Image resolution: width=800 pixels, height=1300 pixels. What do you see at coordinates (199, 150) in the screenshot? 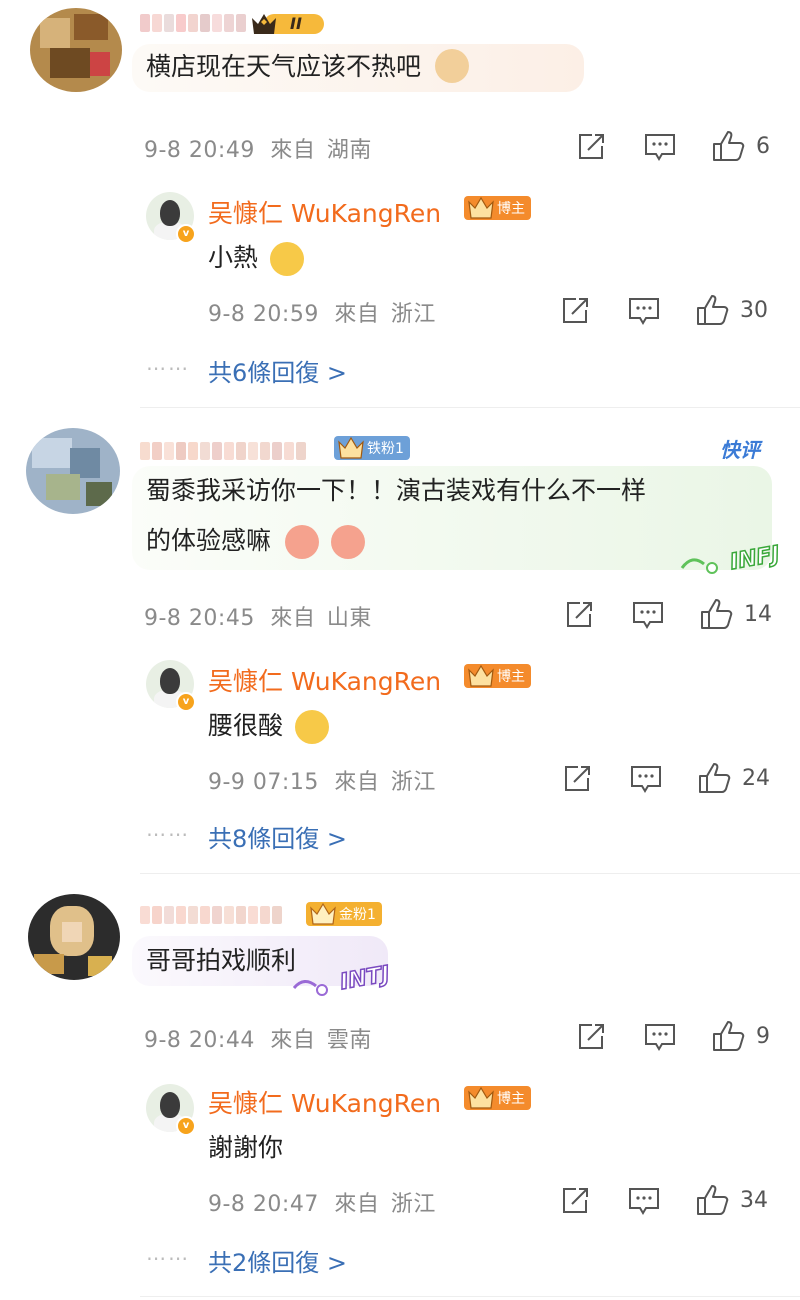
I see `comment-date: 9-8 20:49` at bounding box center [199, 150].